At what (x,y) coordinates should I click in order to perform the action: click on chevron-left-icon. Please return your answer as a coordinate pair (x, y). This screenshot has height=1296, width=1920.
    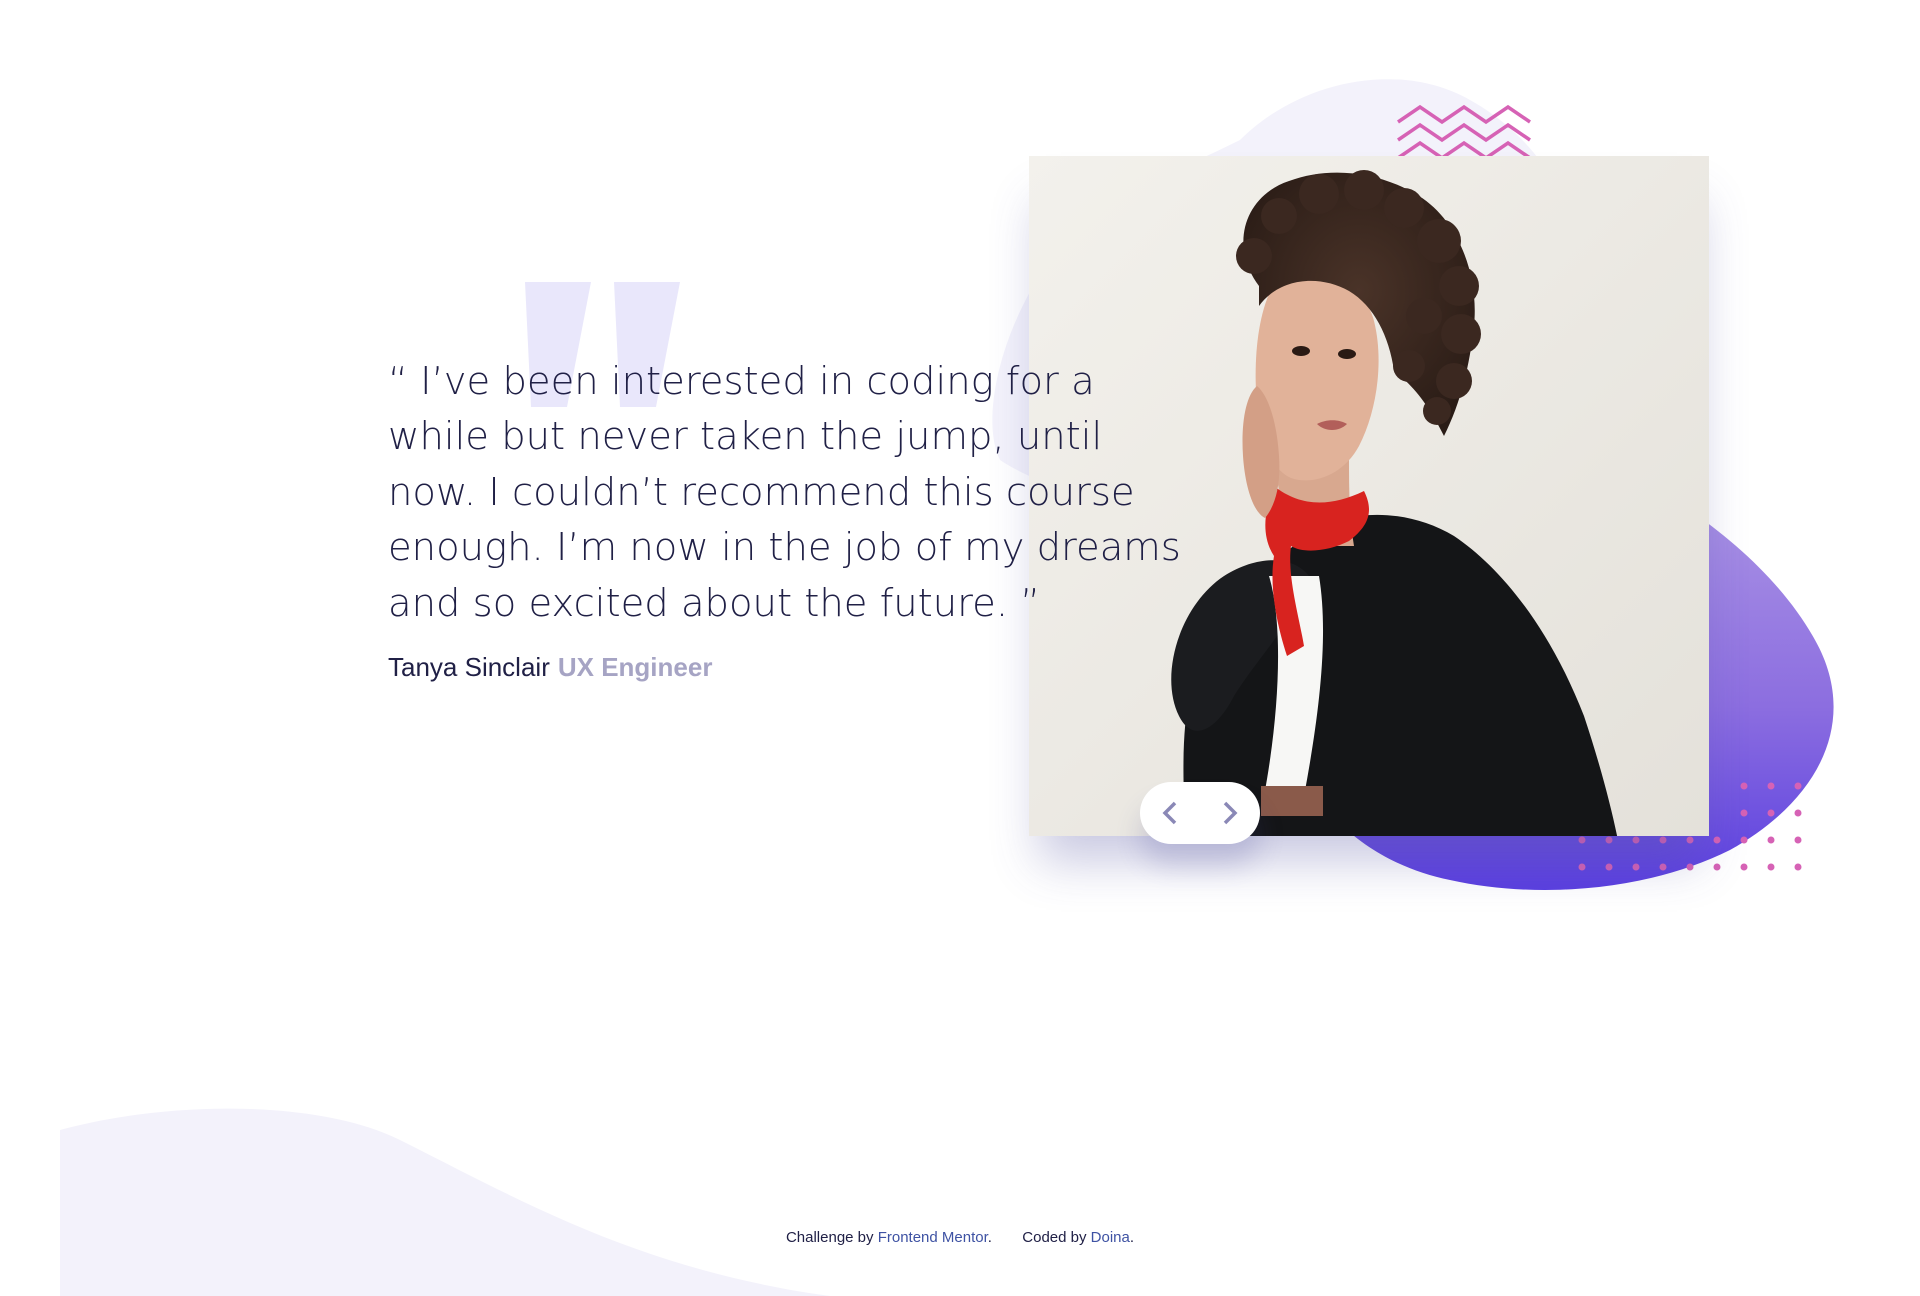
    Looking at the image, I should click on (1169, 813).